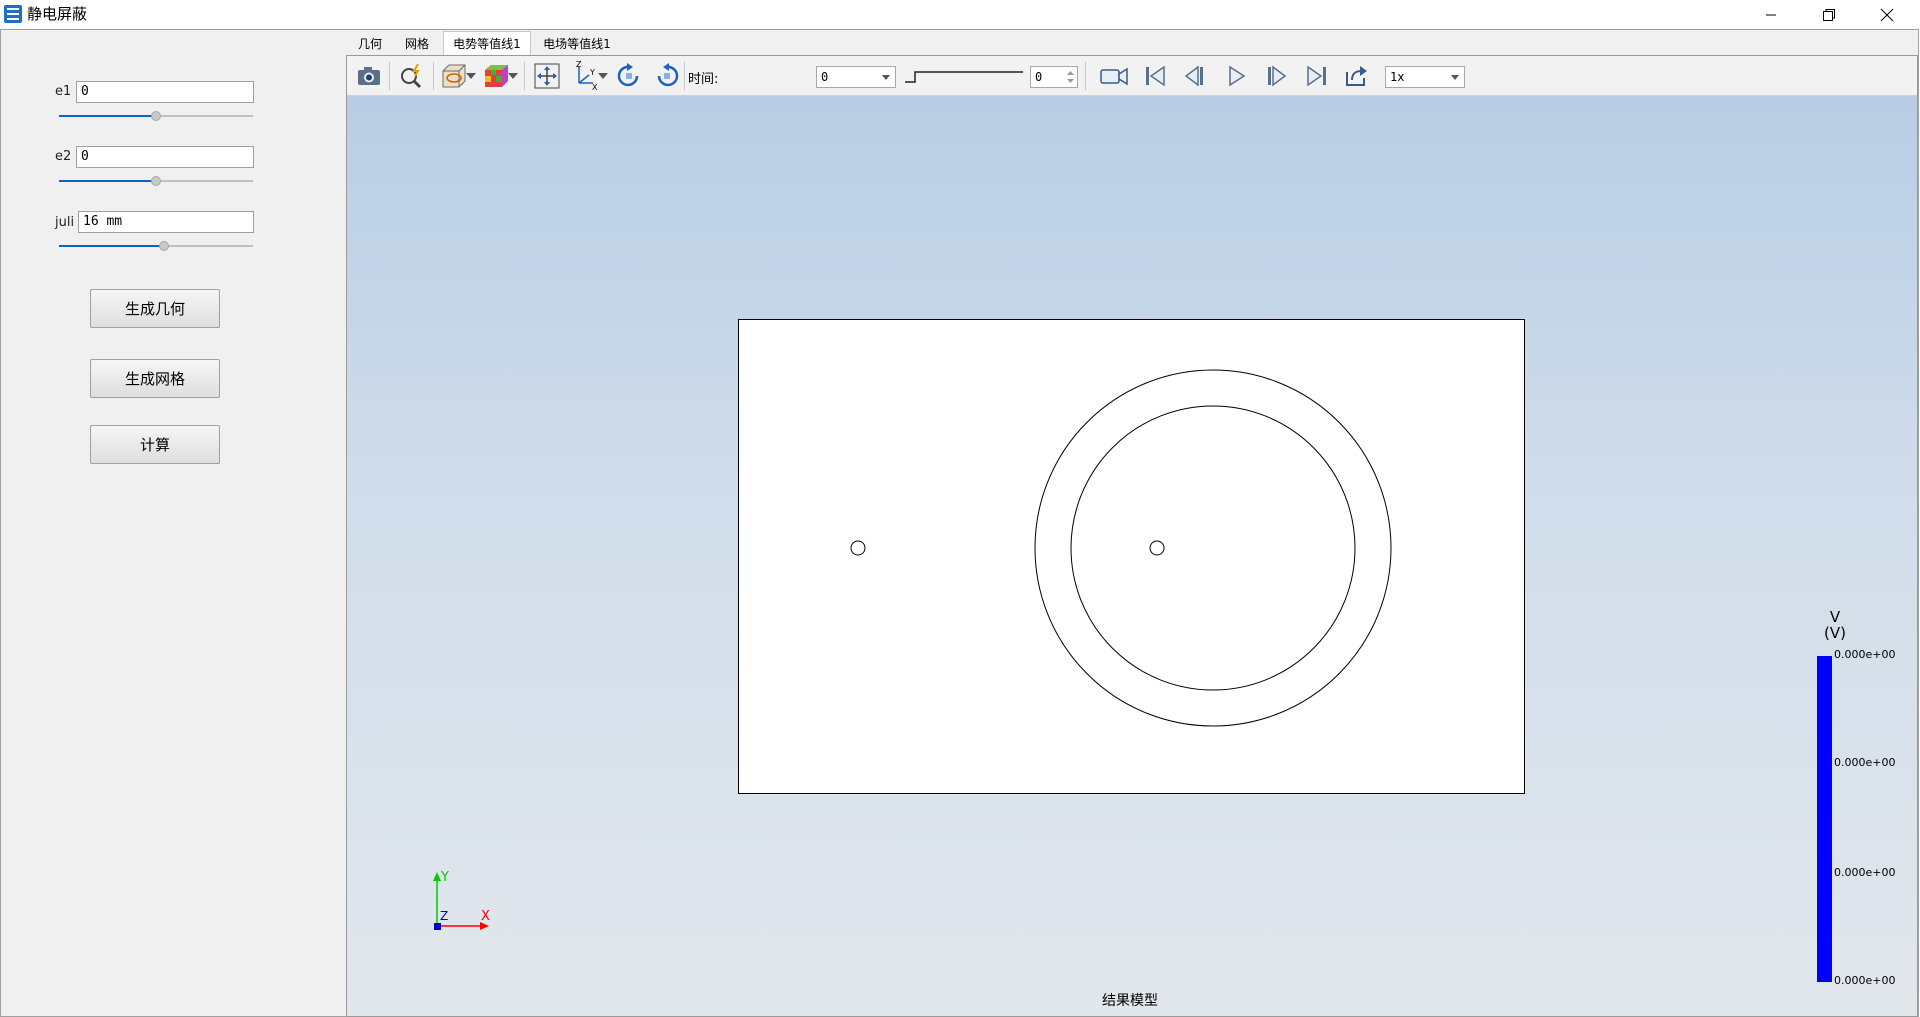 The height and width of the screenshot is (1017, 1920). Describe the element at coordinates (444, 916) in the screenshot. I see `z-axis-label: Z` at that location.